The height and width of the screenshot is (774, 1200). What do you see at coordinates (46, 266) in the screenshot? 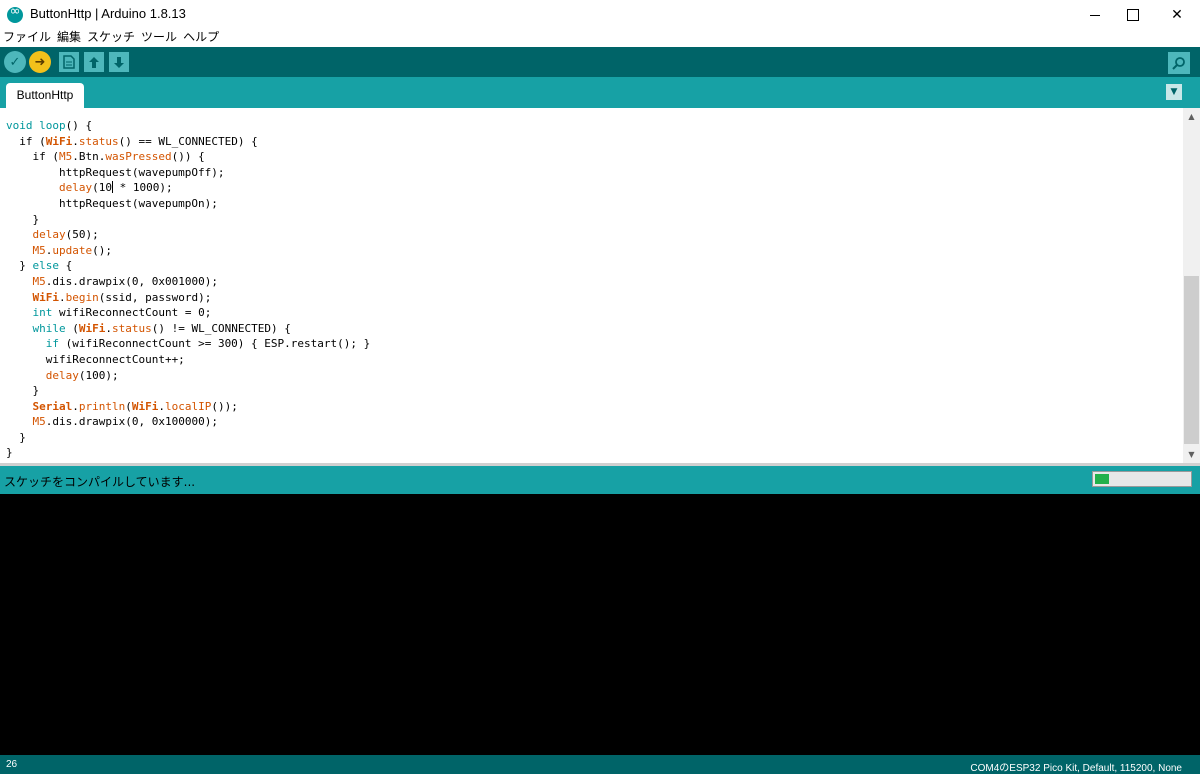
I see `code-token: else` at bounding box center [46, 266].